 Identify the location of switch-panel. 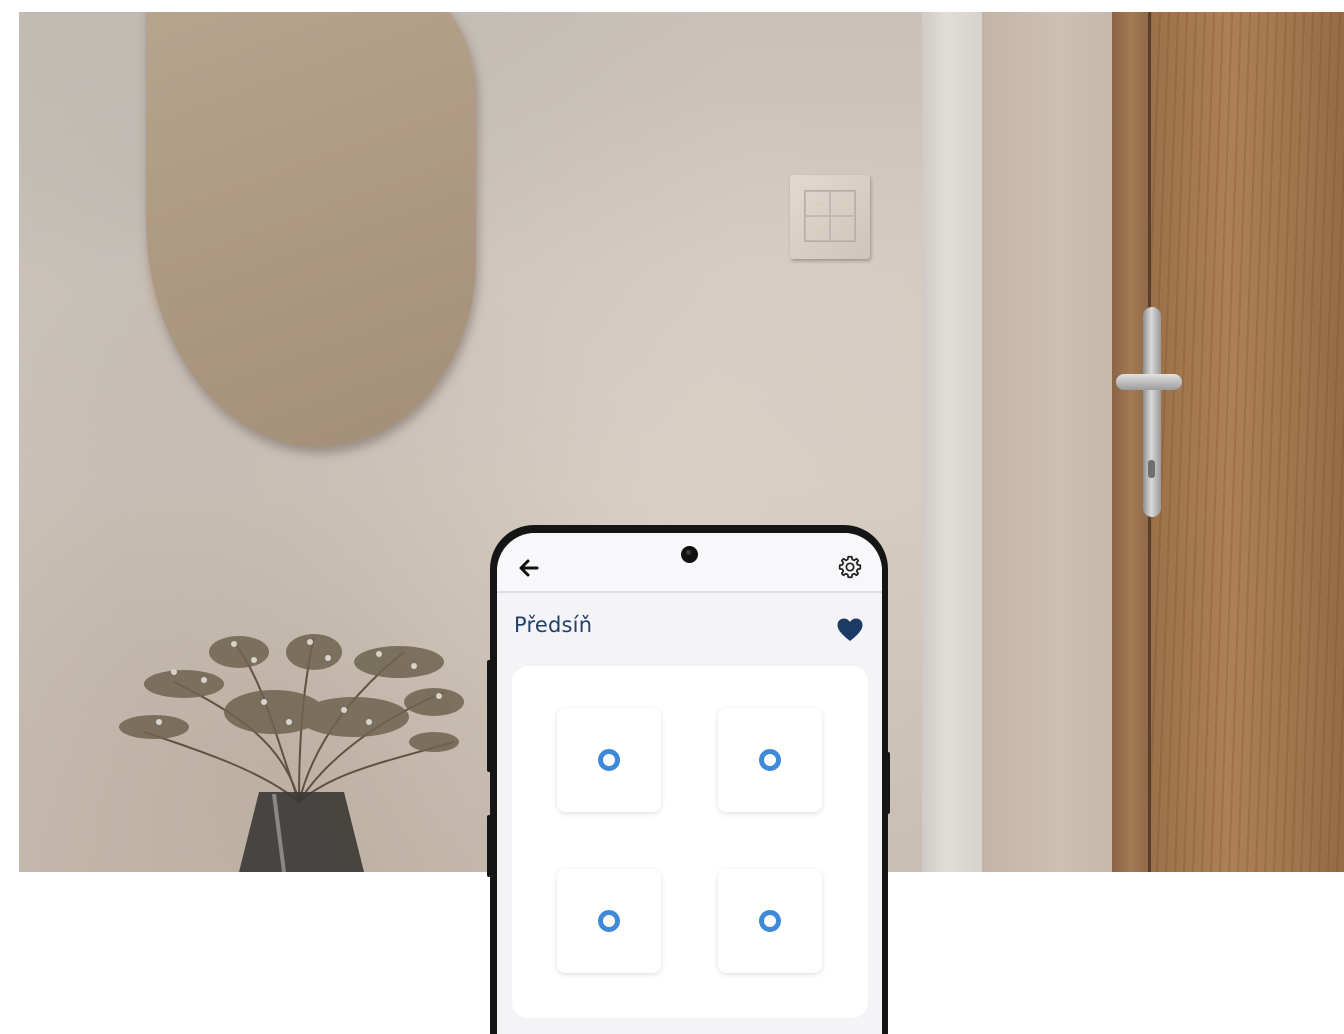
(690, 842).